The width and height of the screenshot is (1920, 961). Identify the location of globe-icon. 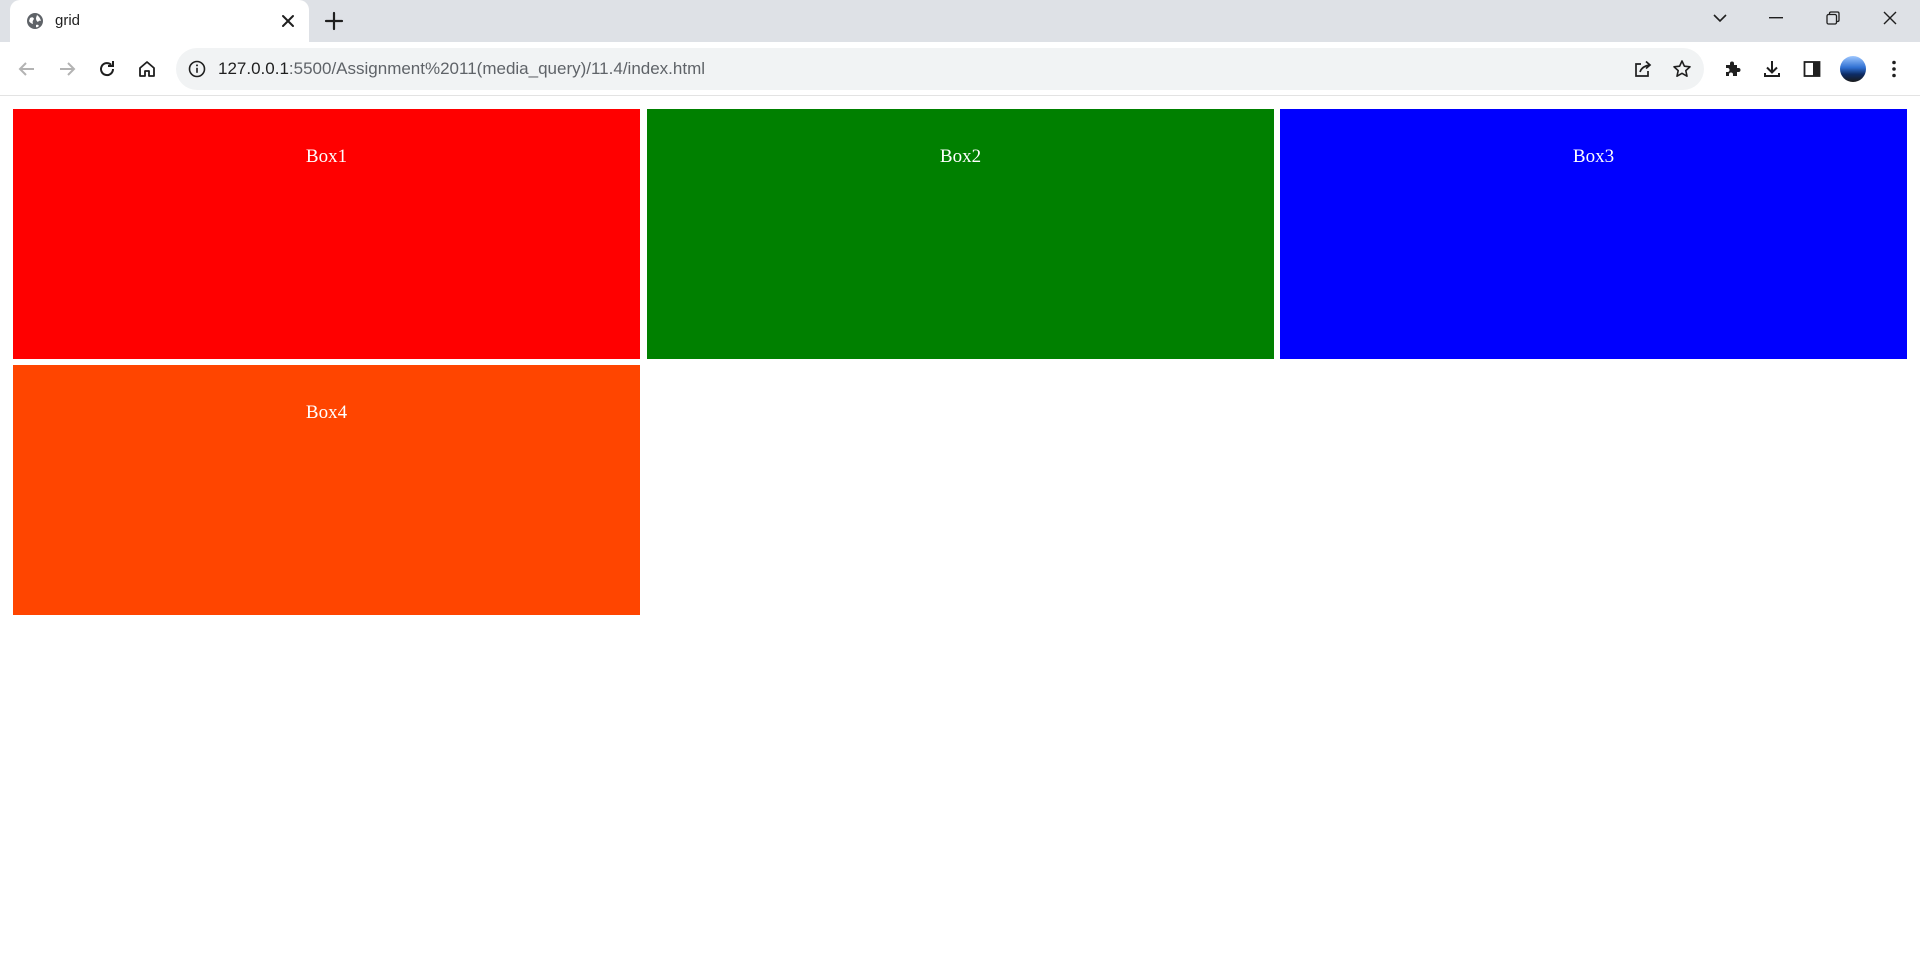
(35, 21).